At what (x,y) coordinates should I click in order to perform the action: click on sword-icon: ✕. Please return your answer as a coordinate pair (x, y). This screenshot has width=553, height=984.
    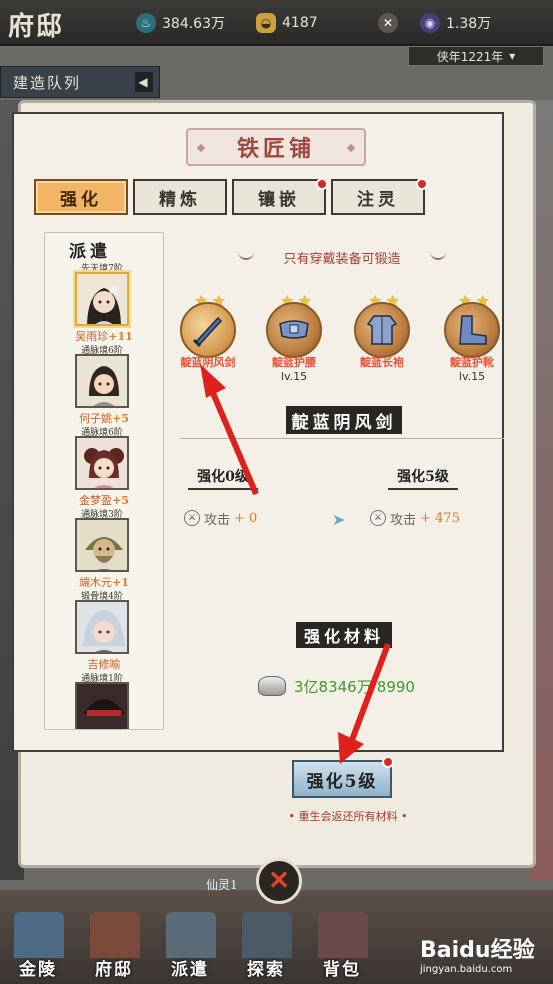
    Looking at the image, I should click on (388, 23).